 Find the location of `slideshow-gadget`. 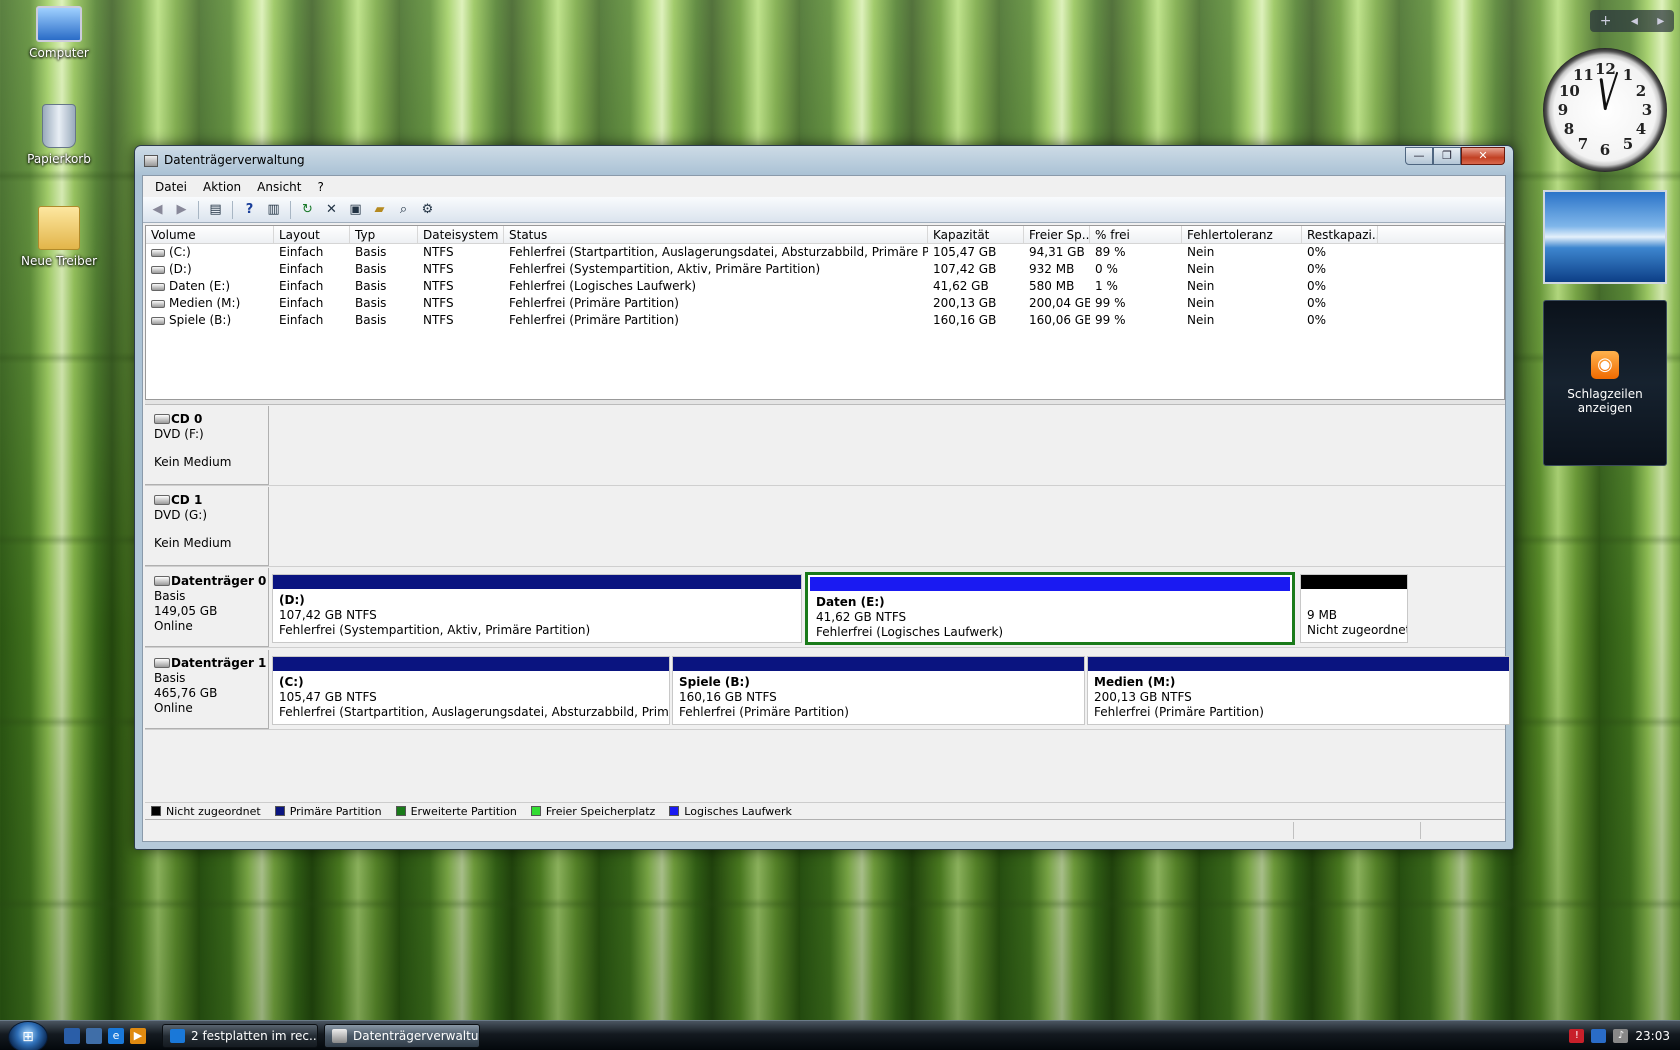

slideshow-gadget is located at coordinates (1605, 237).